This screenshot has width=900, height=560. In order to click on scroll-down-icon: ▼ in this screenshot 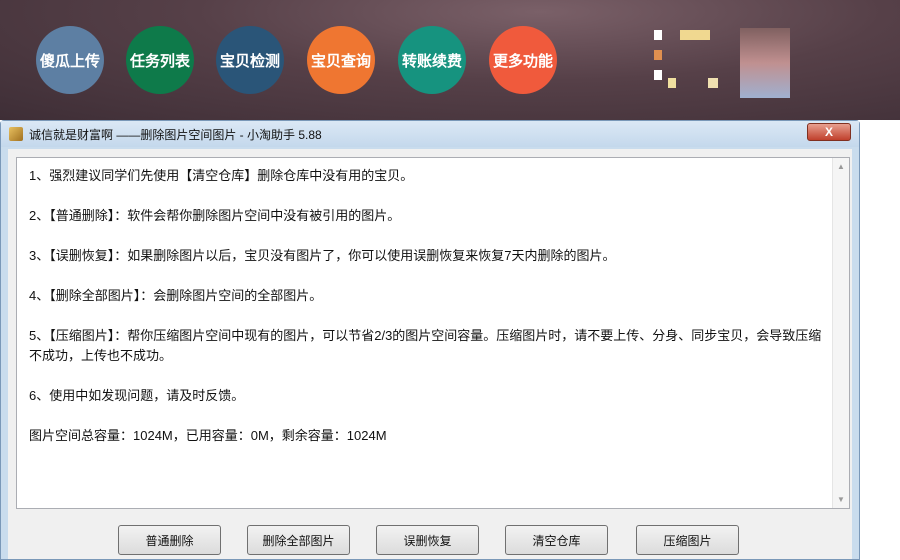, I will do `click(841, 499)`.